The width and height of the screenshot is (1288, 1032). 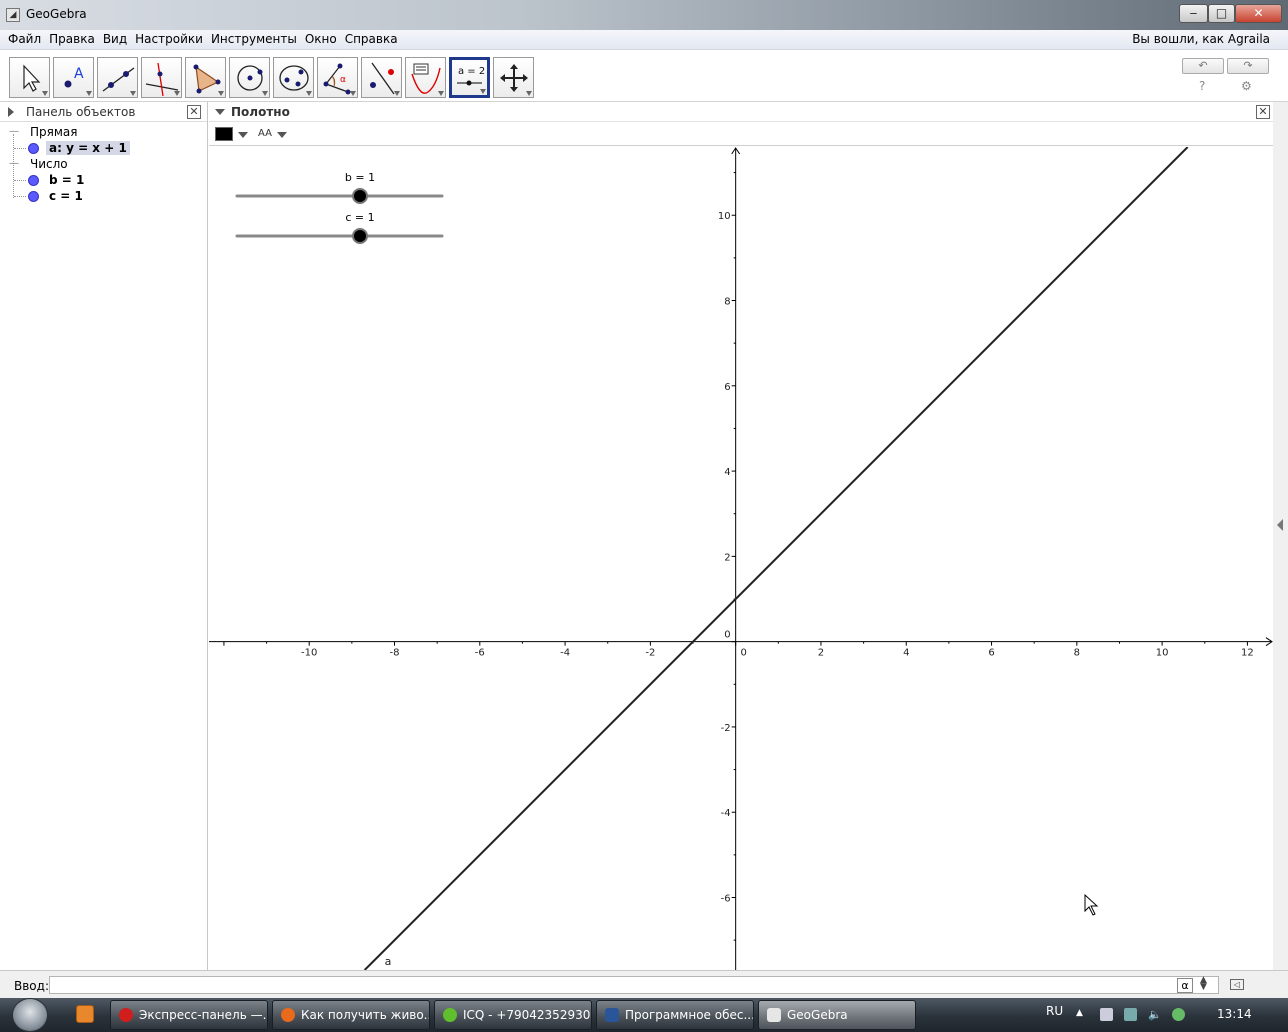 I want to click on sync-tray-icon, so click(x=1178, y=1014).